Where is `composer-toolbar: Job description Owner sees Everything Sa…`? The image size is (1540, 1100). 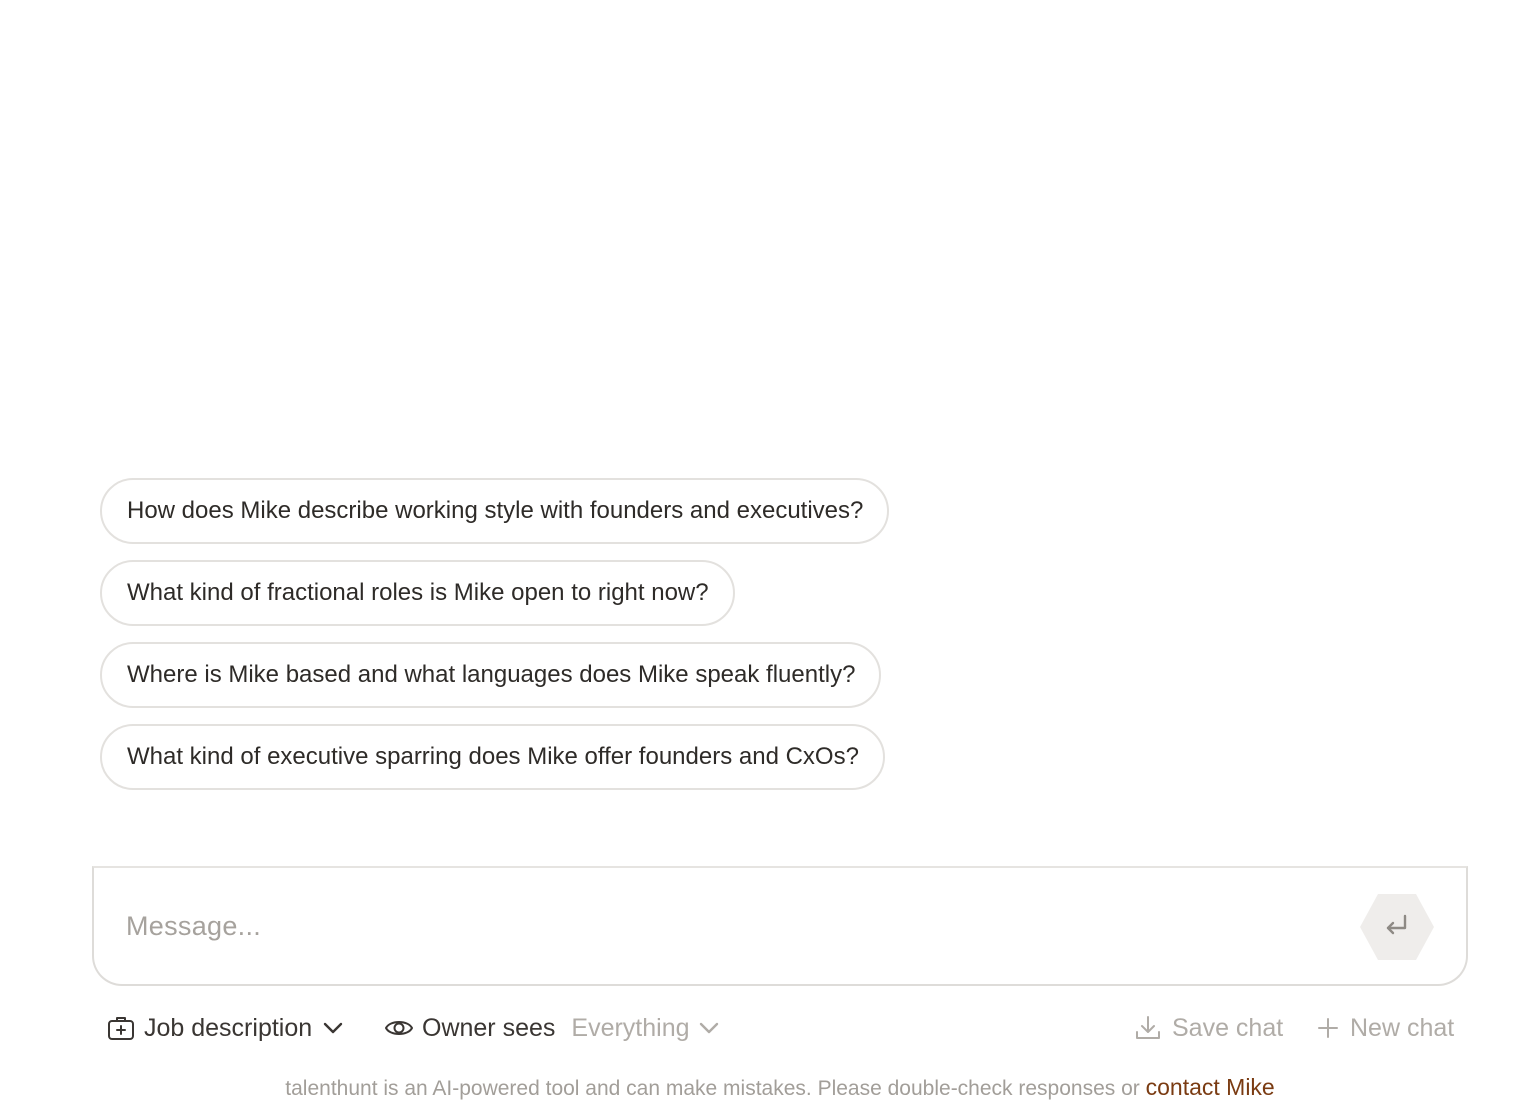 composer-toolbar: Job description Owner sees Everything Sa… is located at coordinates (770, 1028).